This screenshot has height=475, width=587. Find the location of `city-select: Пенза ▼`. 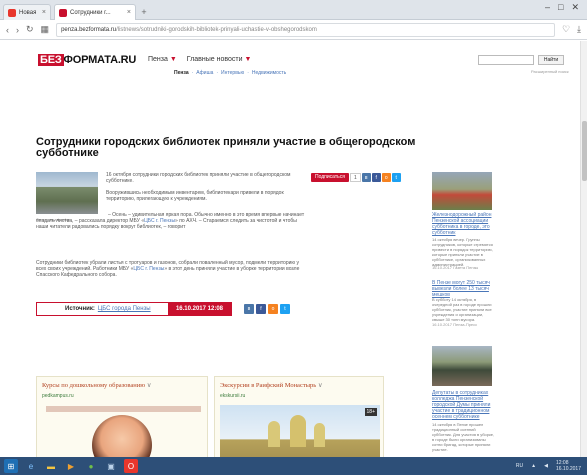

city-select: Пенза ▼ is located at coordinates (162, 59).